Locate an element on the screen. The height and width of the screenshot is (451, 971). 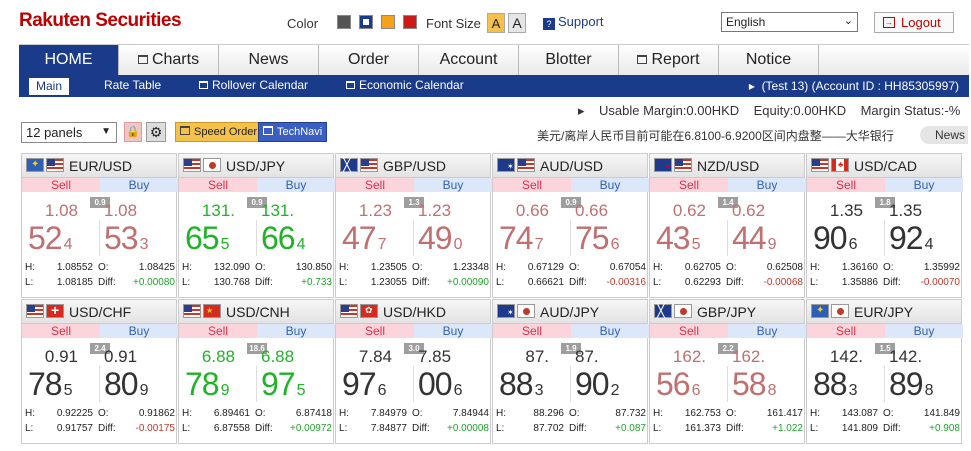
color-swatch-blue is located at coordinates (366, 22).